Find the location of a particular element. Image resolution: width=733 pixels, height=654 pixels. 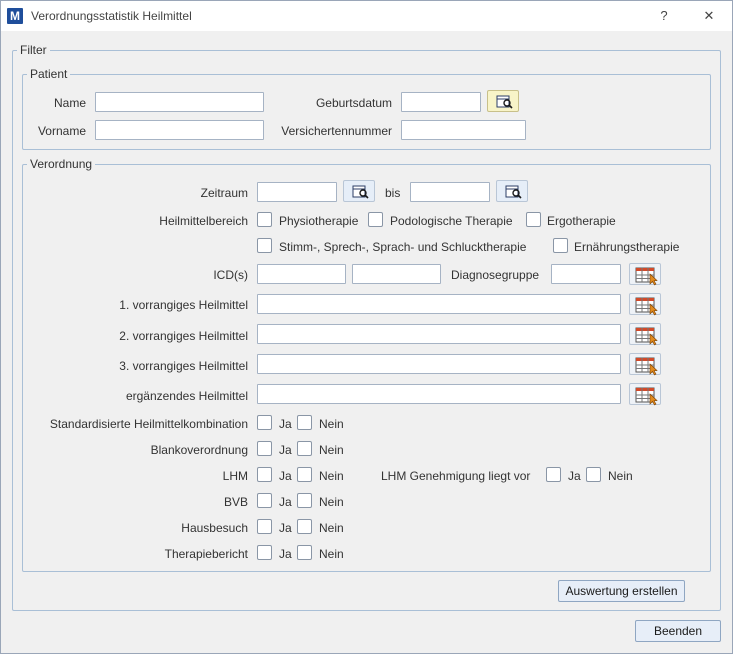

heilmittel-2-lookup-button is located at coordinates (645, 334).